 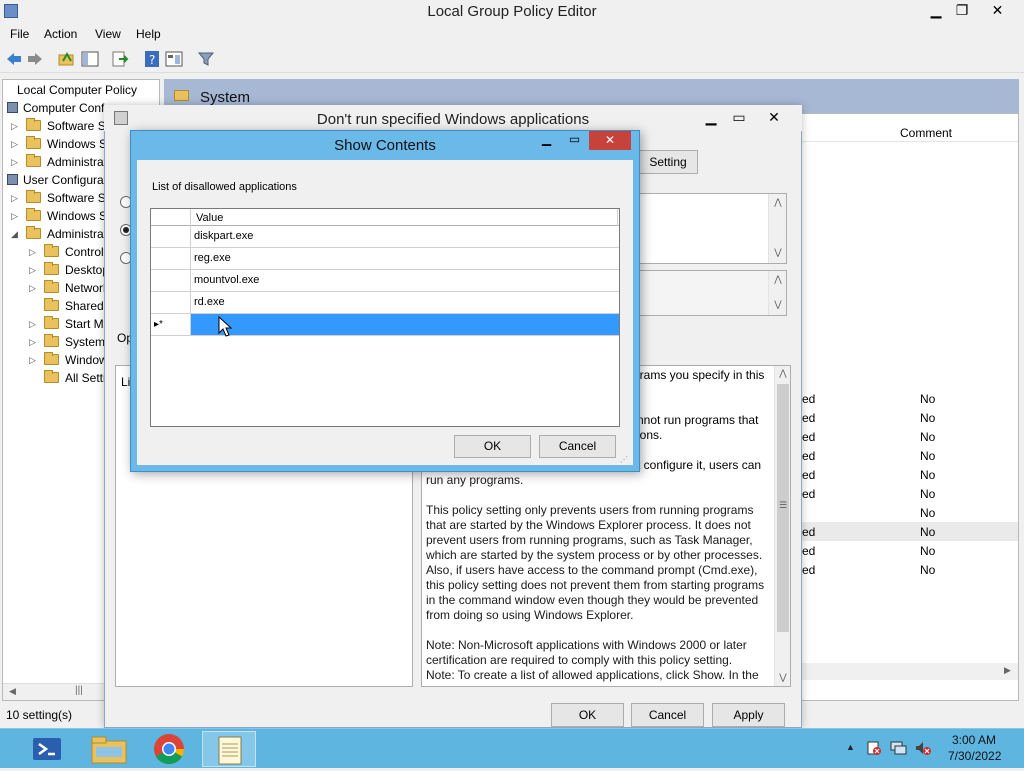 What do you see at coordinates (774, 118) in the screenshot?
I see `policy-close-button: ✕` at bounding box center [774, 118].